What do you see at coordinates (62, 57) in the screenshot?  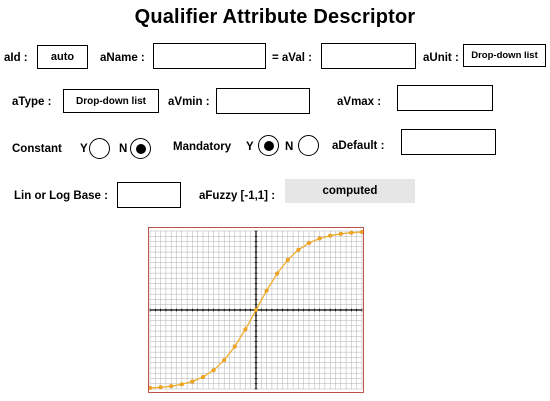 I see `aid-field: auto` at bounding box center [62, 57].